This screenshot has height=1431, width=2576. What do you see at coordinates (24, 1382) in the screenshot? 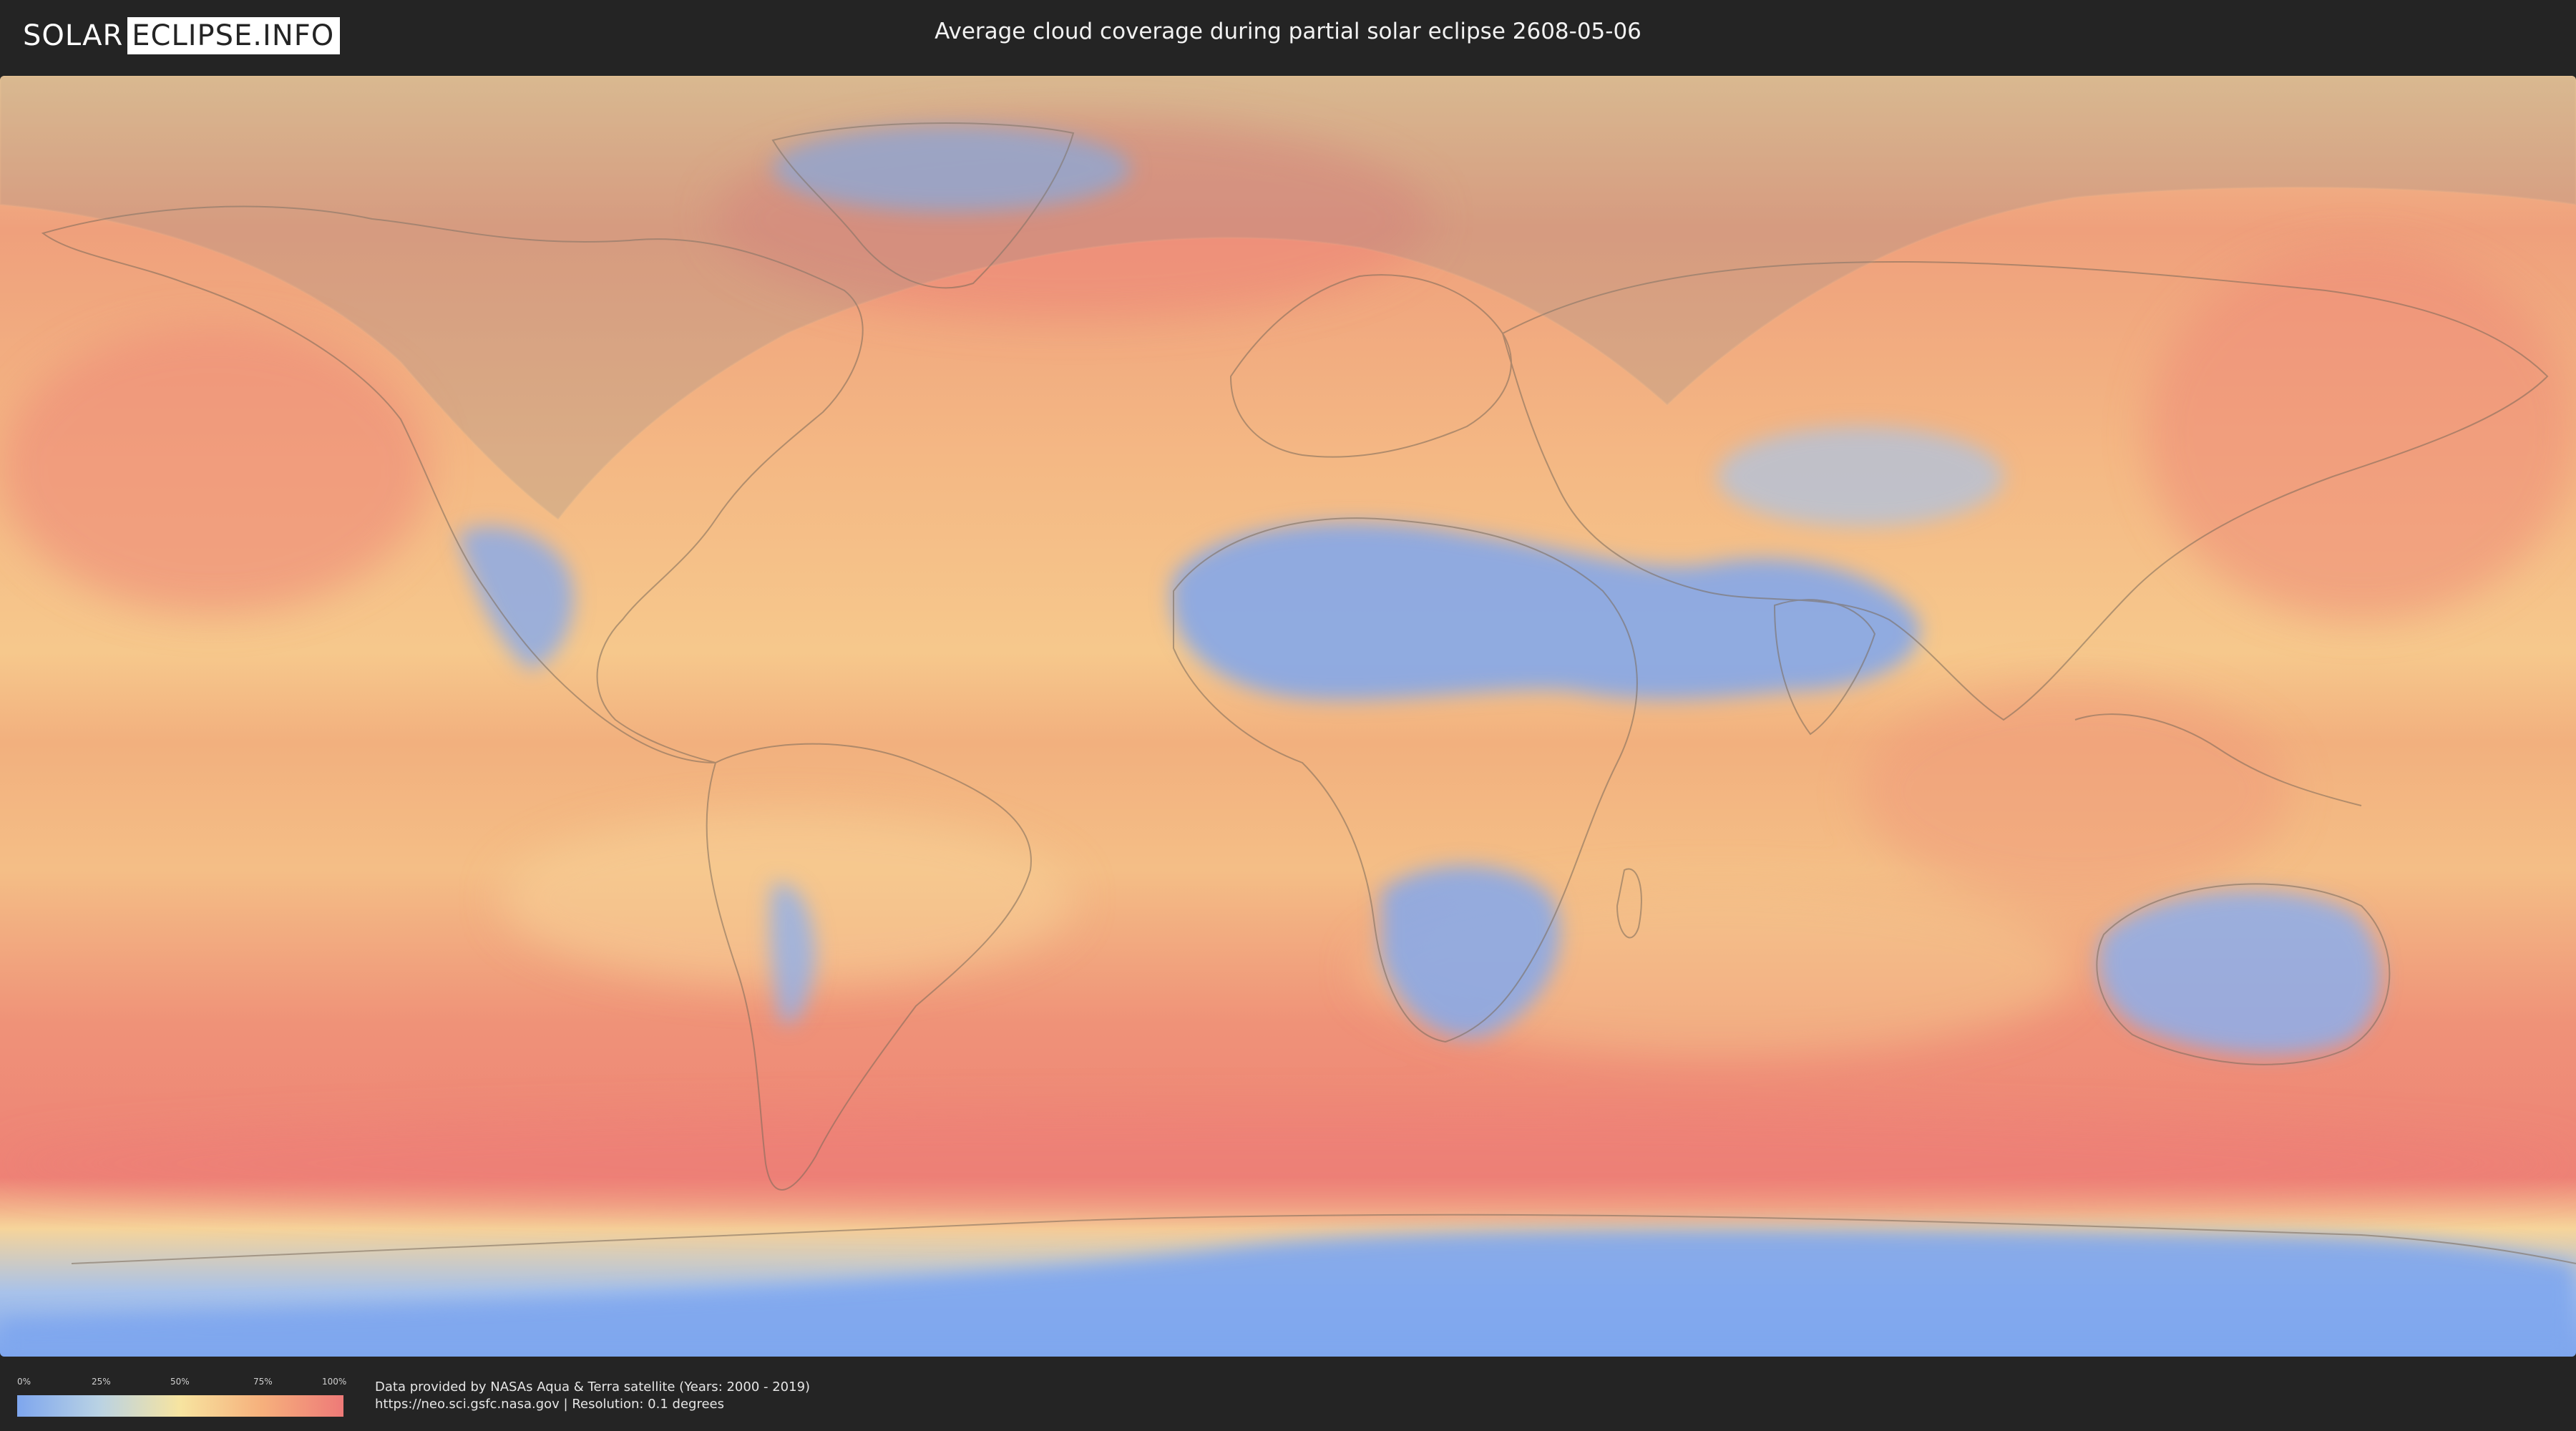
I see `legend-tick-0: 0%` at bounding box center [24, 1382].